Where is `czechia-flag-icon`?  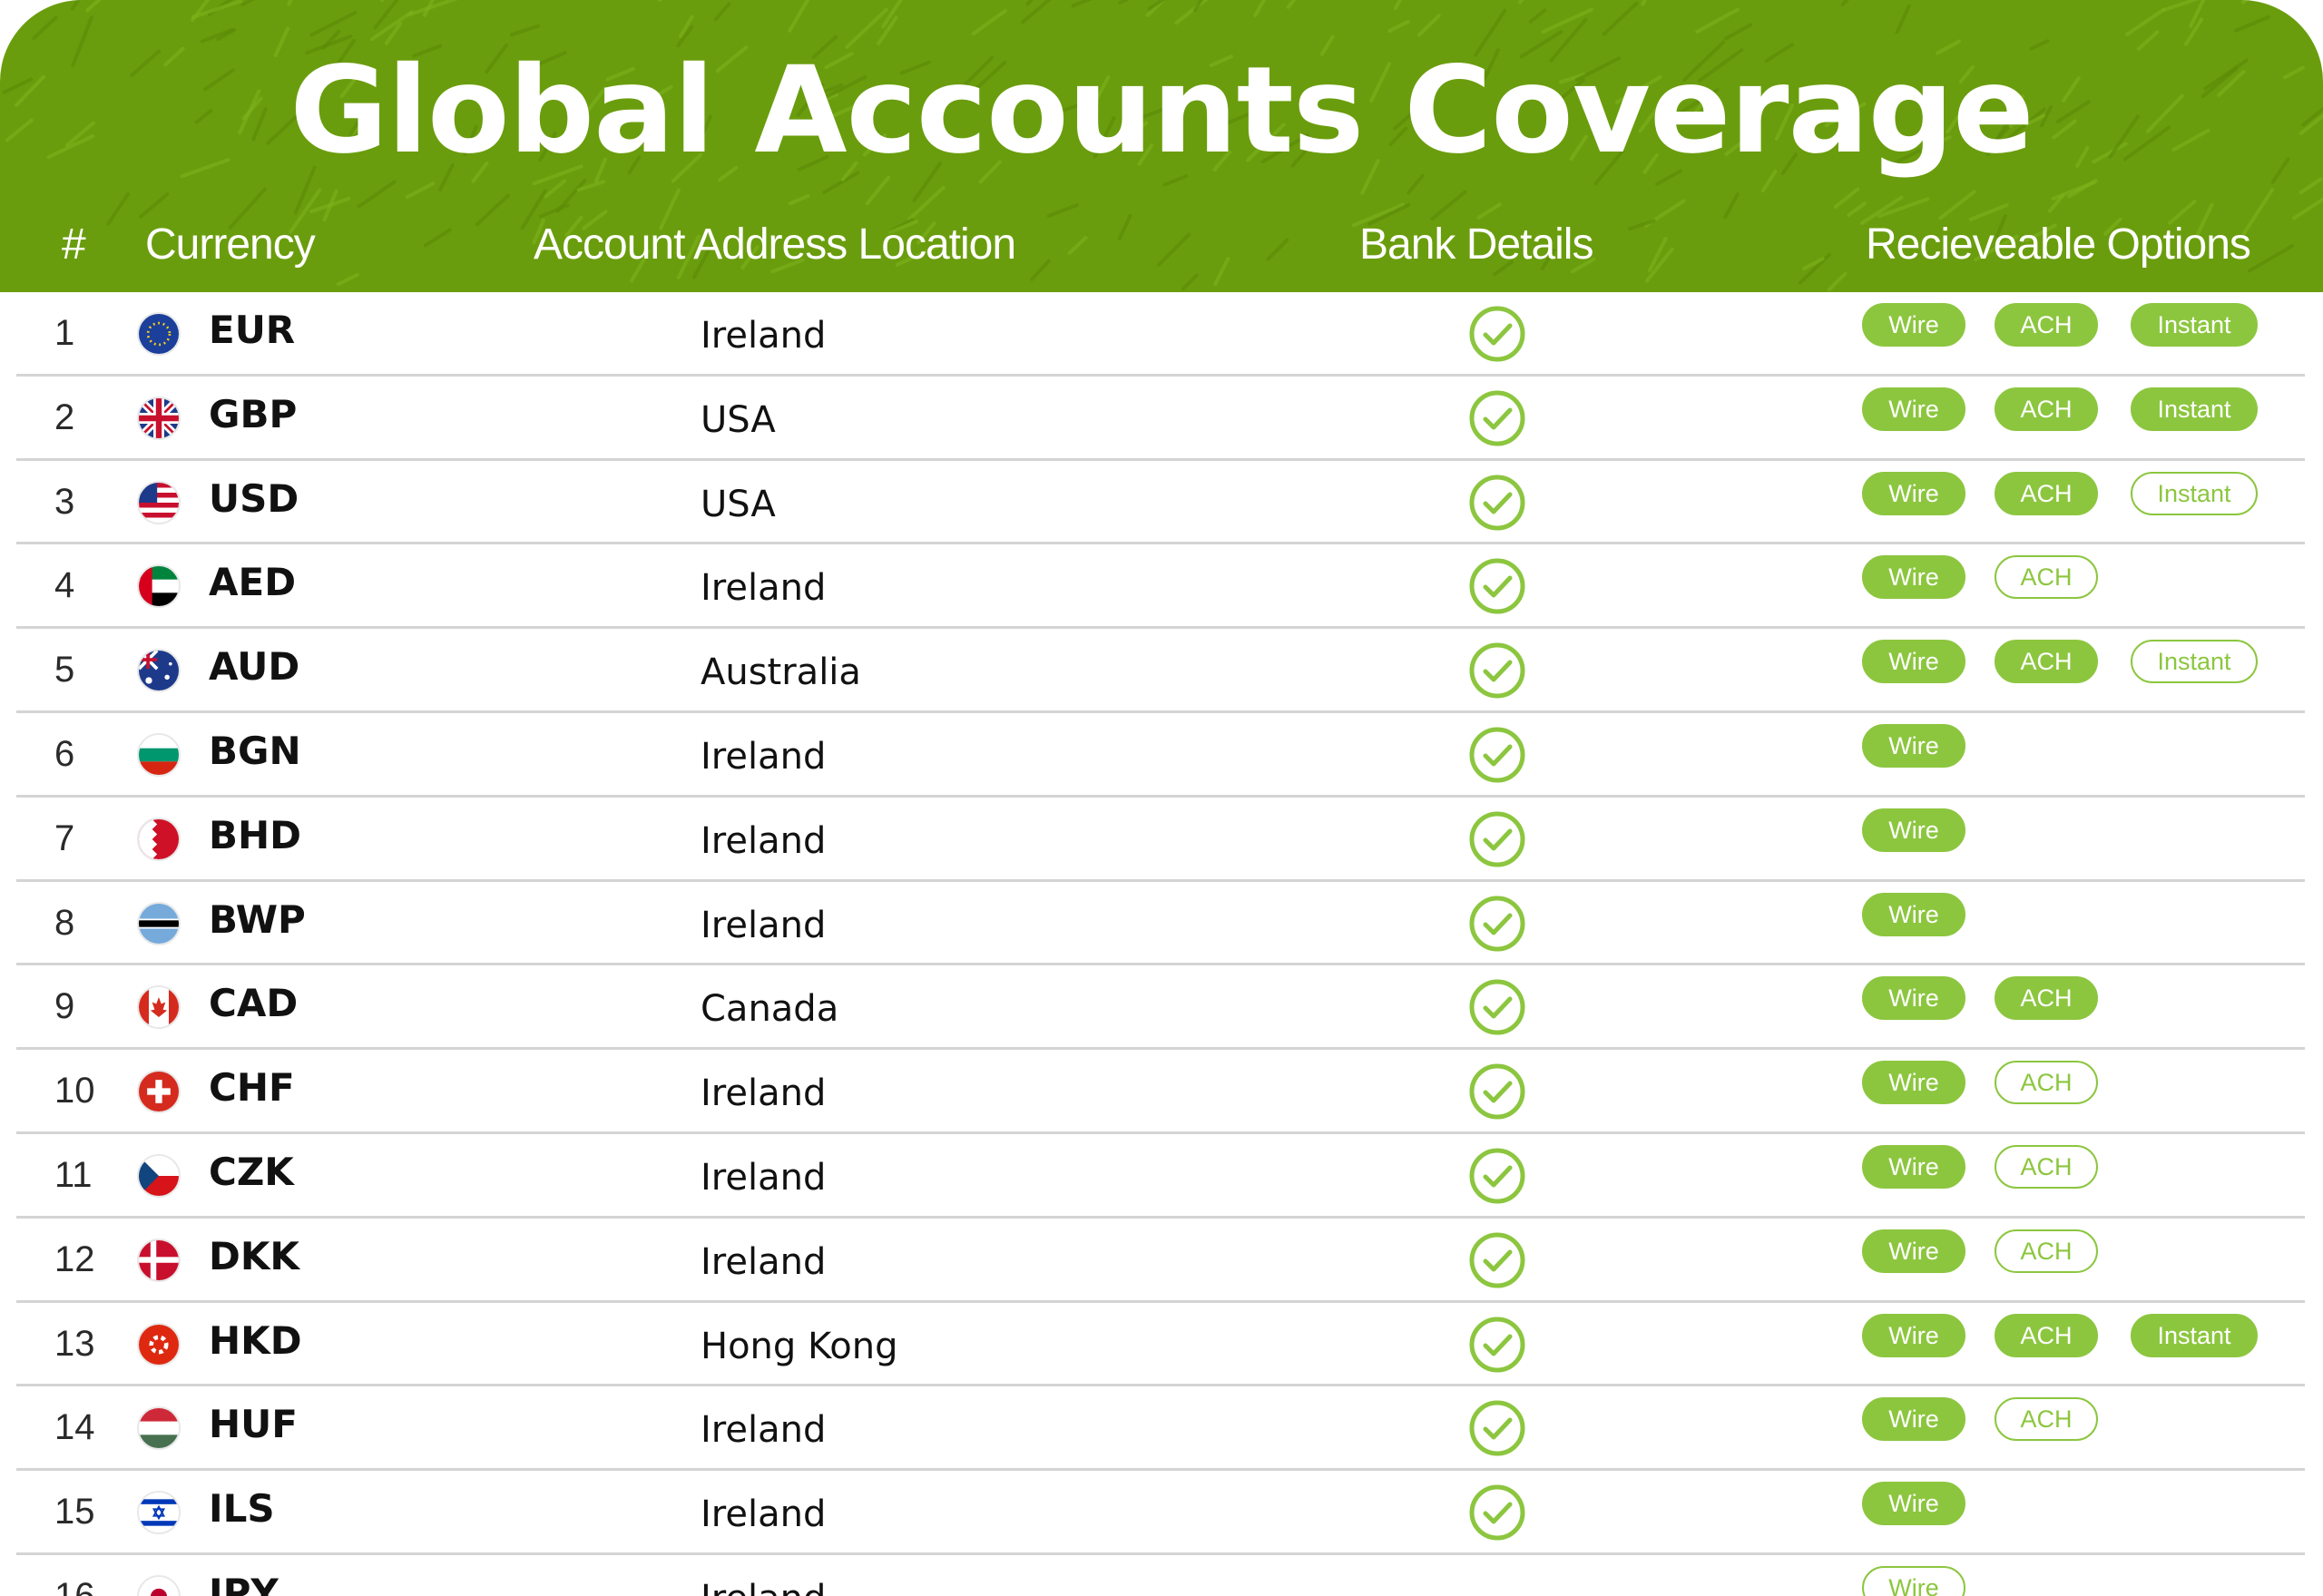 czechia-flag-icon is located at coordinates (159, 1175).